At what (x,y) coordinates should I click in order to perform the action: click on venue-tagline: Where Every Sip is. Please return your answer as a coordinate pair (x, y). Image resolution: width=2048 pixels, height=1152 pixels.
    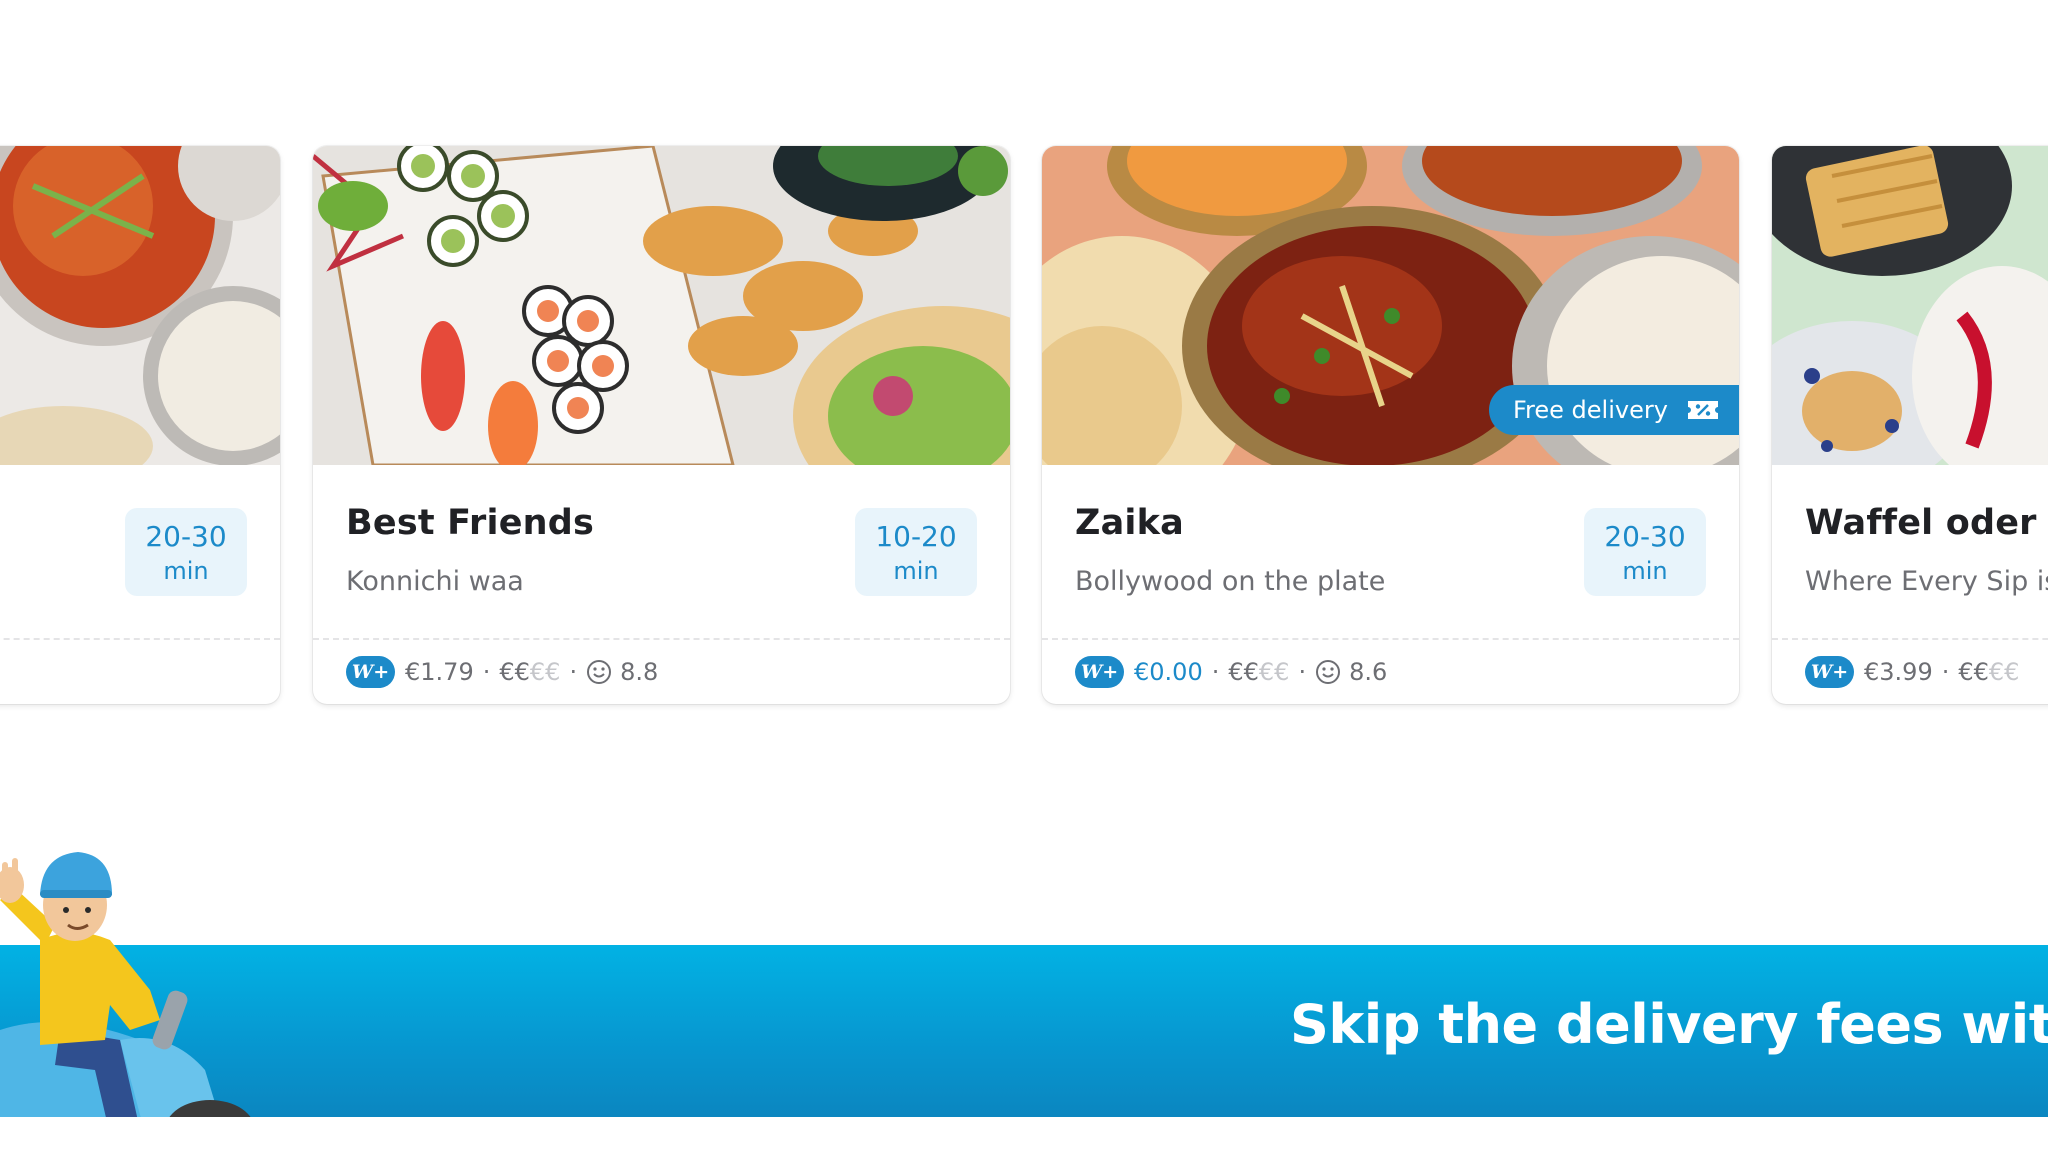
    Looking at the image, I should click on (1926, 581).